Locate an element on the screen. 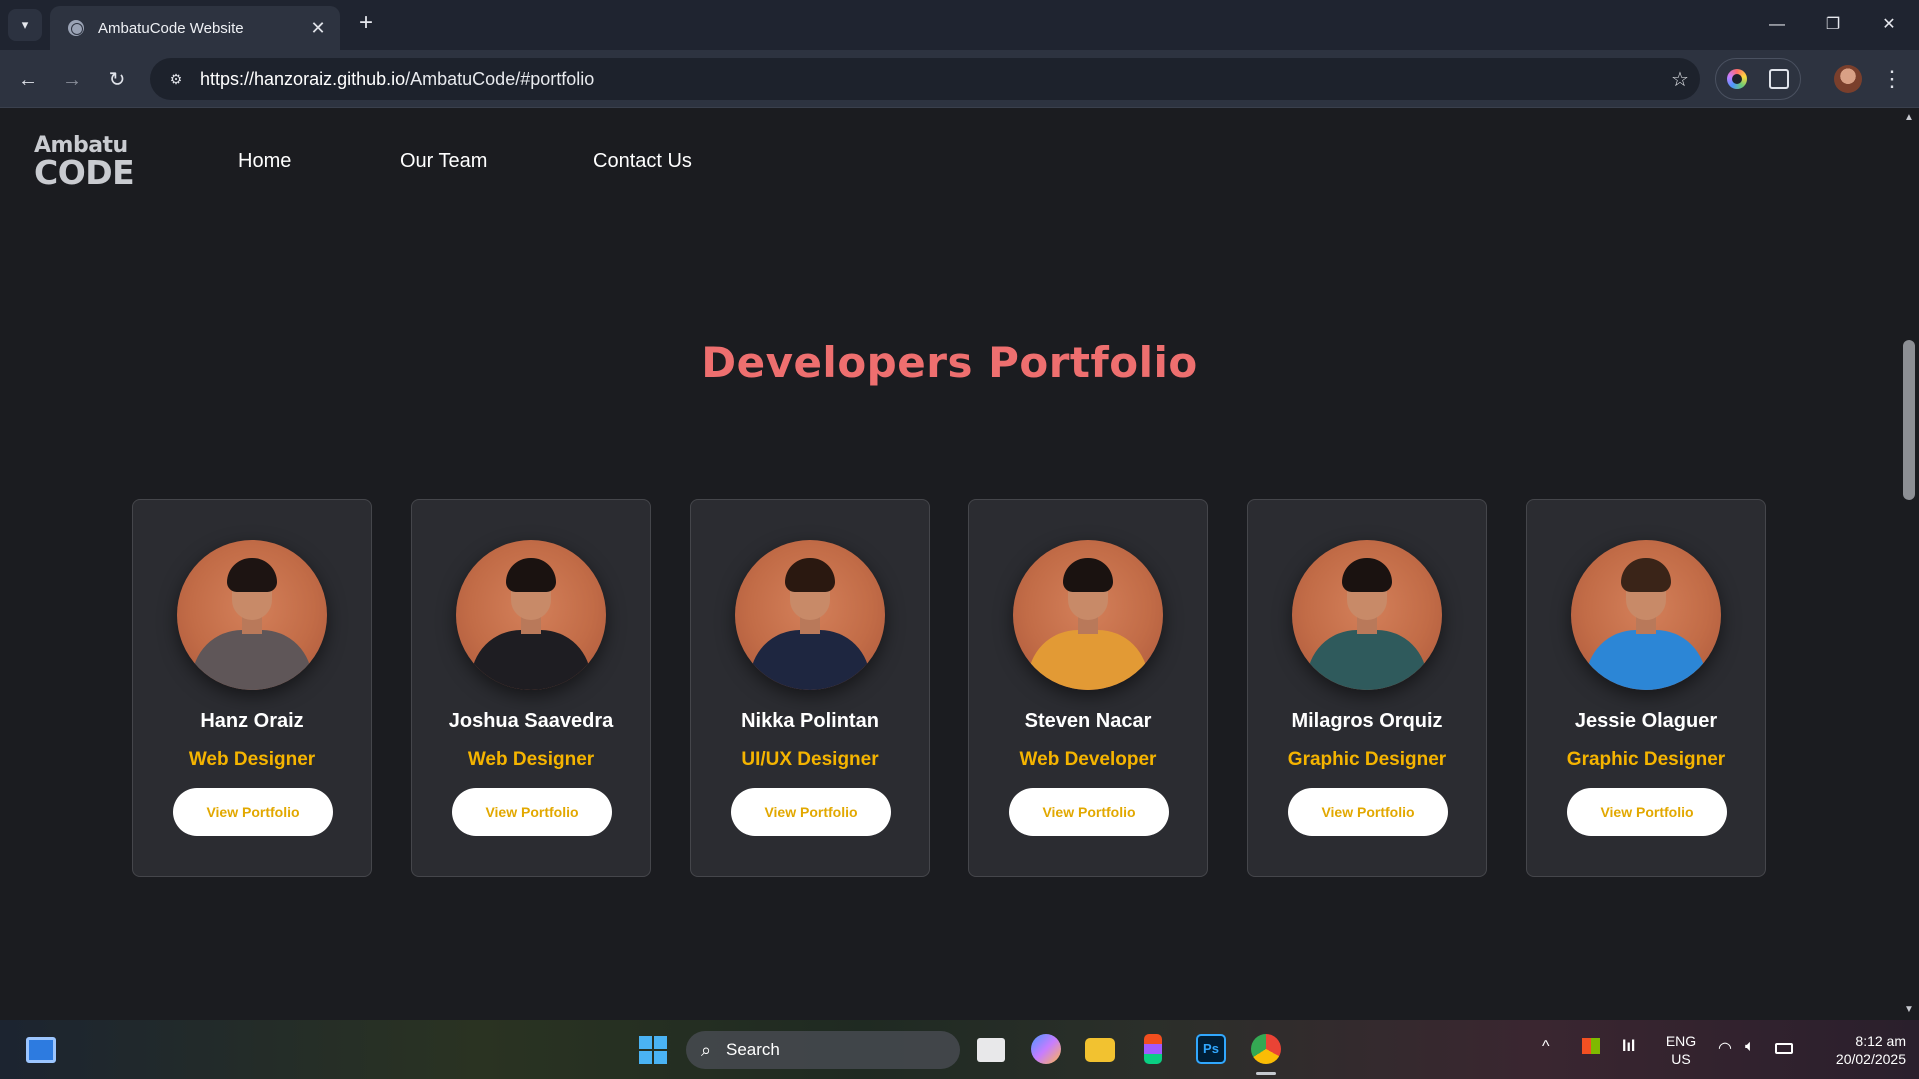 This screenshot has height=1079, width=1919. browser-menu-icon: ⋮ is located at coordinates (1892, 79).